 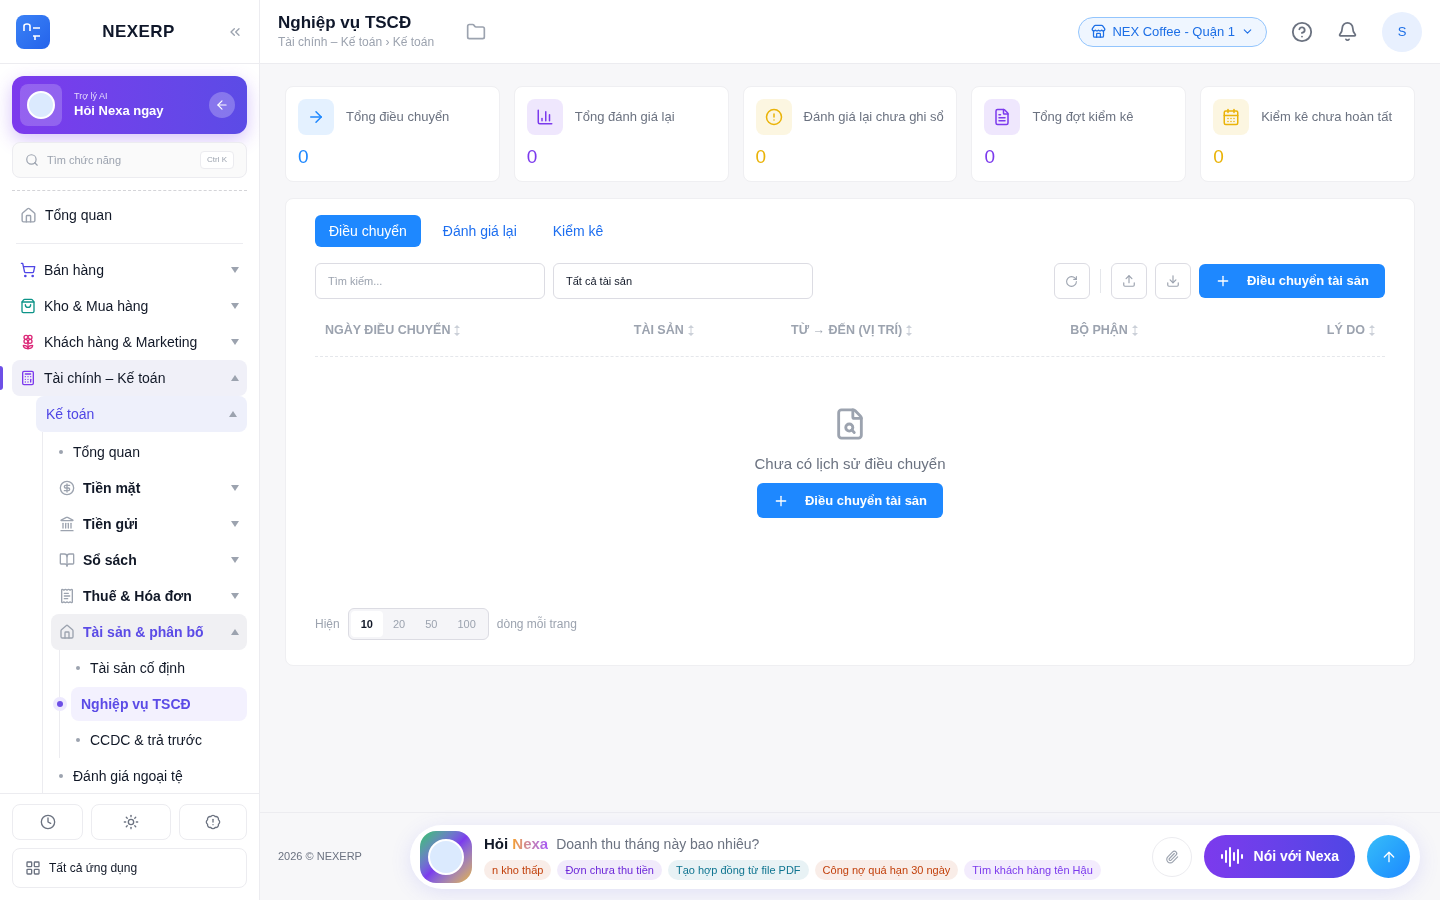 What do you see at coordinates (149, 524) in the screenshot?
I see `nav-subgroup: Tiền gửi` at bounding box center [149, 524].